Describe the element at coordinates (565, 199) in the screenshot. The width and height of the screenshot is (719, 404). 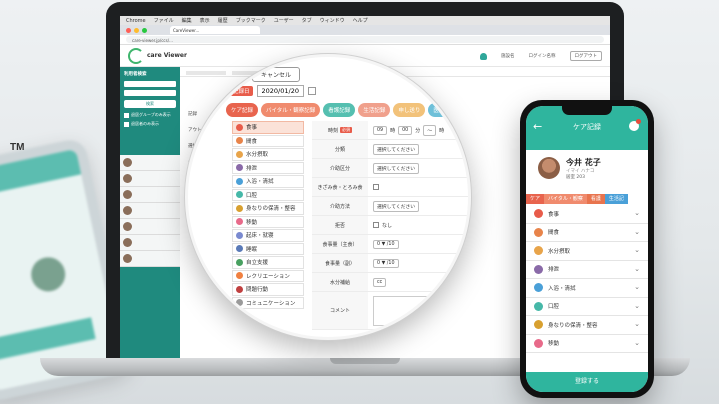
I see `phone-tab: バイタル・観察` at that location.